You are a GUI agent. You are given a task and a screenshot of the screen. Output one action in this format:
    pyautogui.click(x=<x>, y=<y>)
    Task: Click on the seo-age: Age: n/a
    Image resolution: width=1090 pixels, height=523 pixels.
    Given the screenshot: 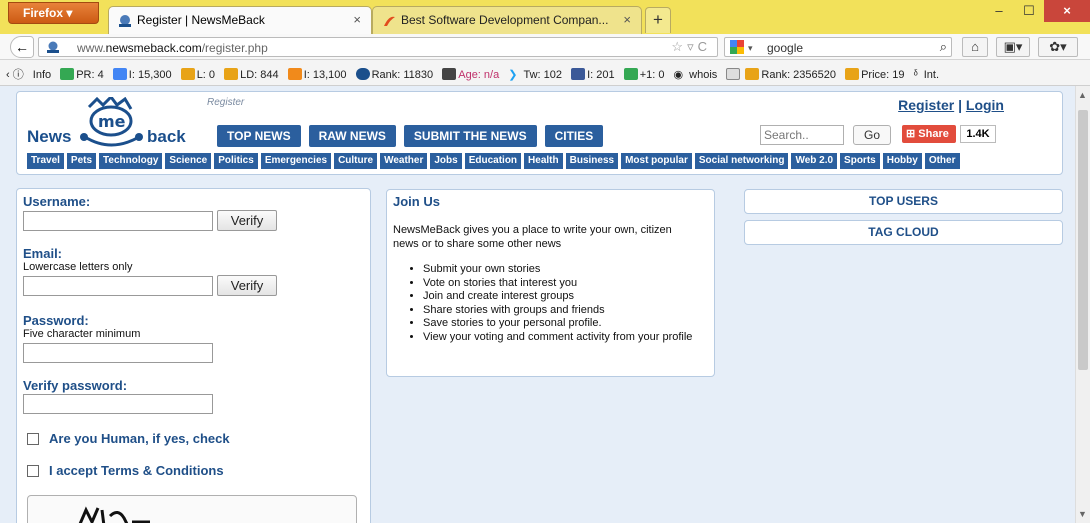 What is the action you would take?
    pyautogui.click(x=478, y=75)
    